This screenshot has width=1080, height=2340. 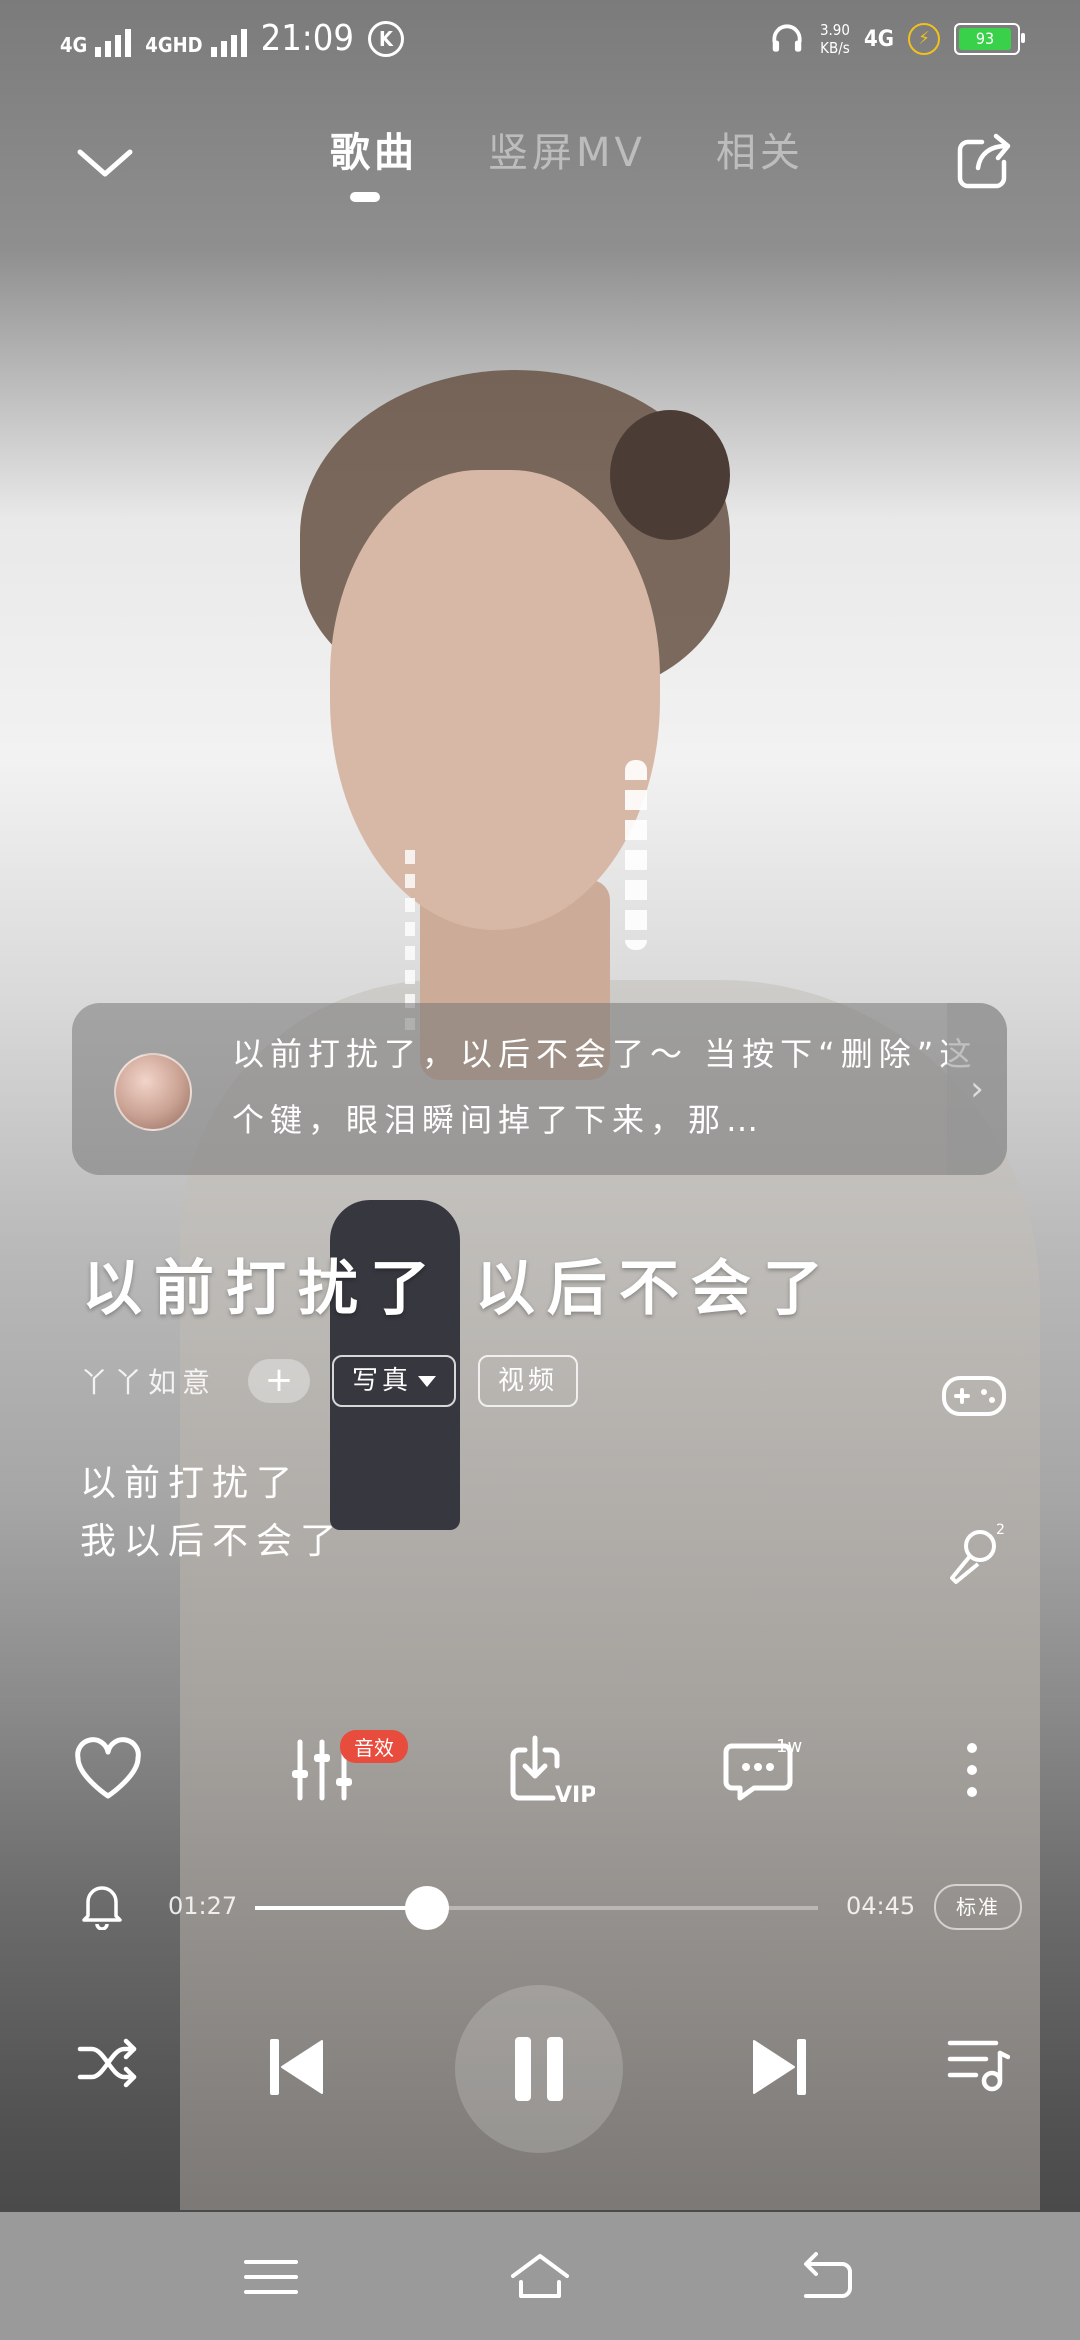 I want to click on playback-progress: 01:27 04:45 标准, so click(x=540, y=1910).